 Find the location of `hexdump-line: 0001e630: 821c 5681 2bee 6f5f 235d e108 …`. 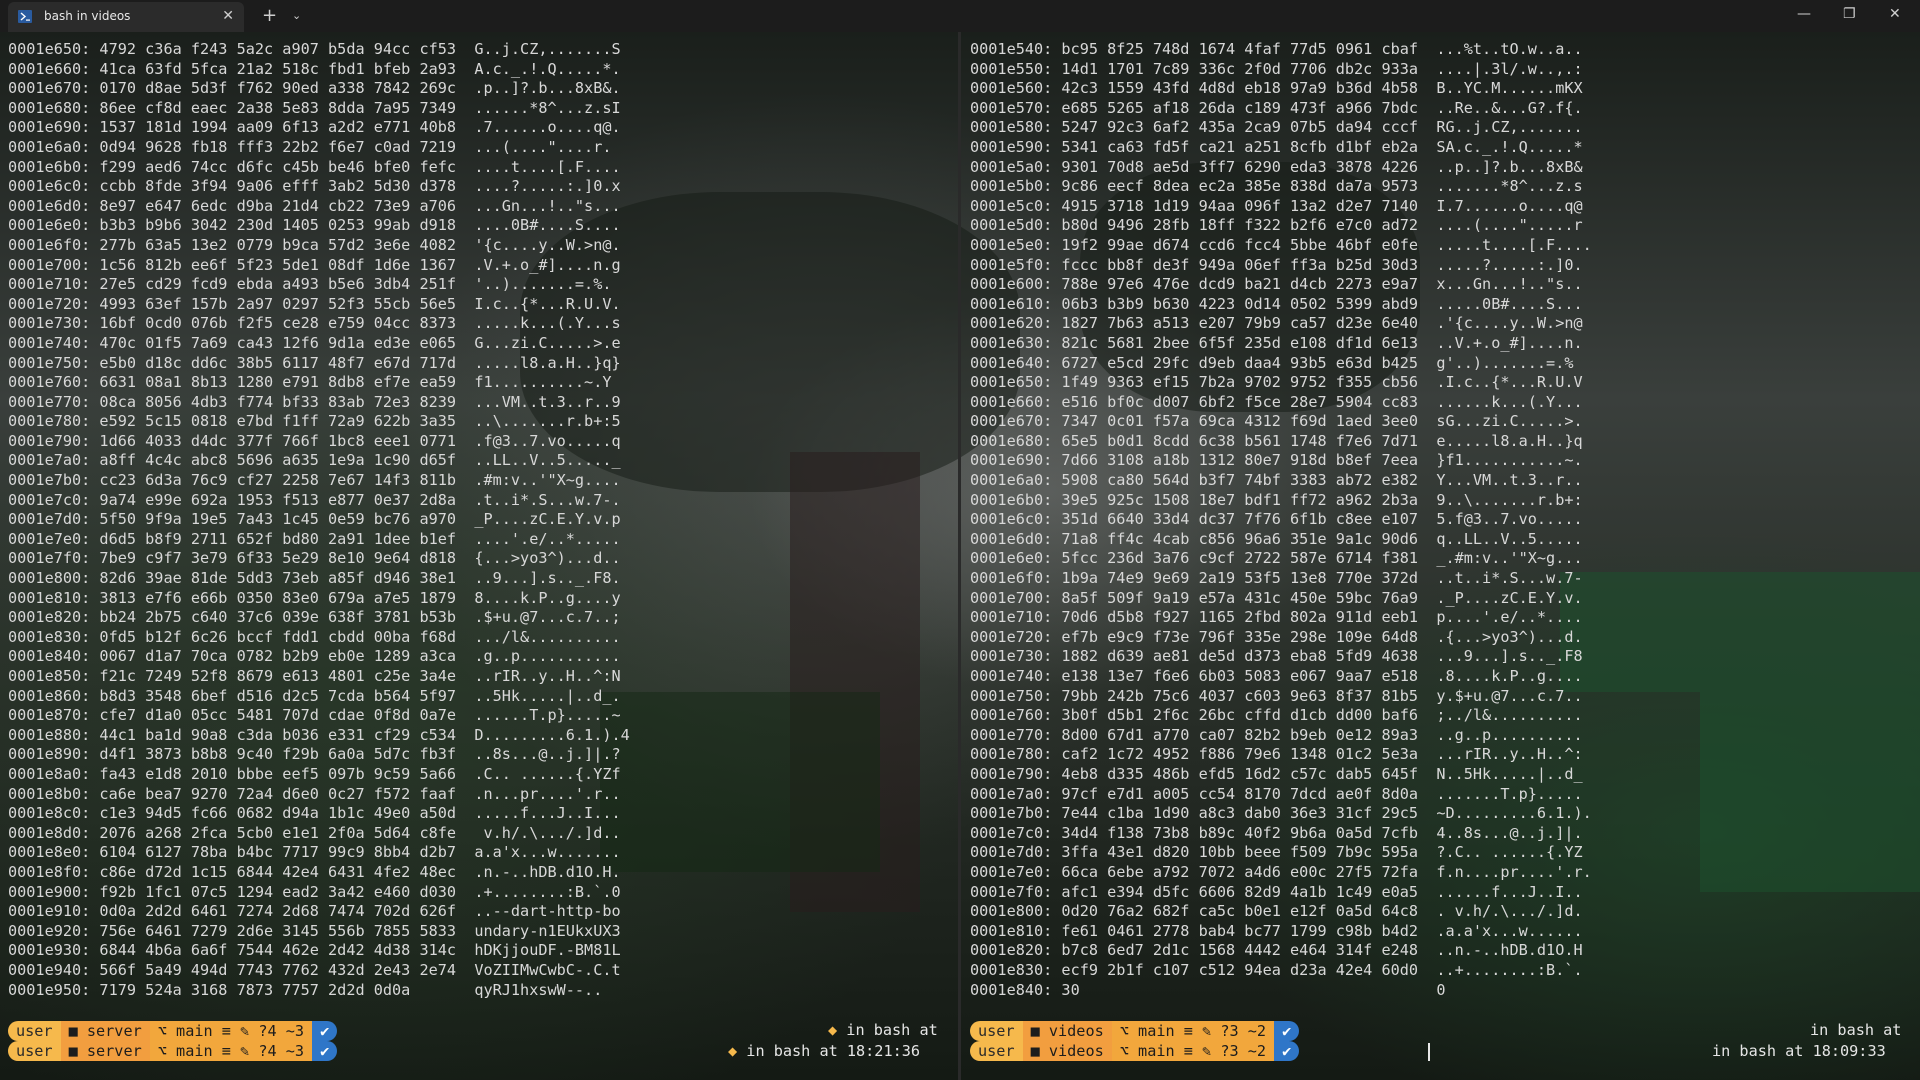

hexdump-line: 0001e630: 821c 5681 2bee 6f5f 235d e108 … is located at coordinates (1276, 342).